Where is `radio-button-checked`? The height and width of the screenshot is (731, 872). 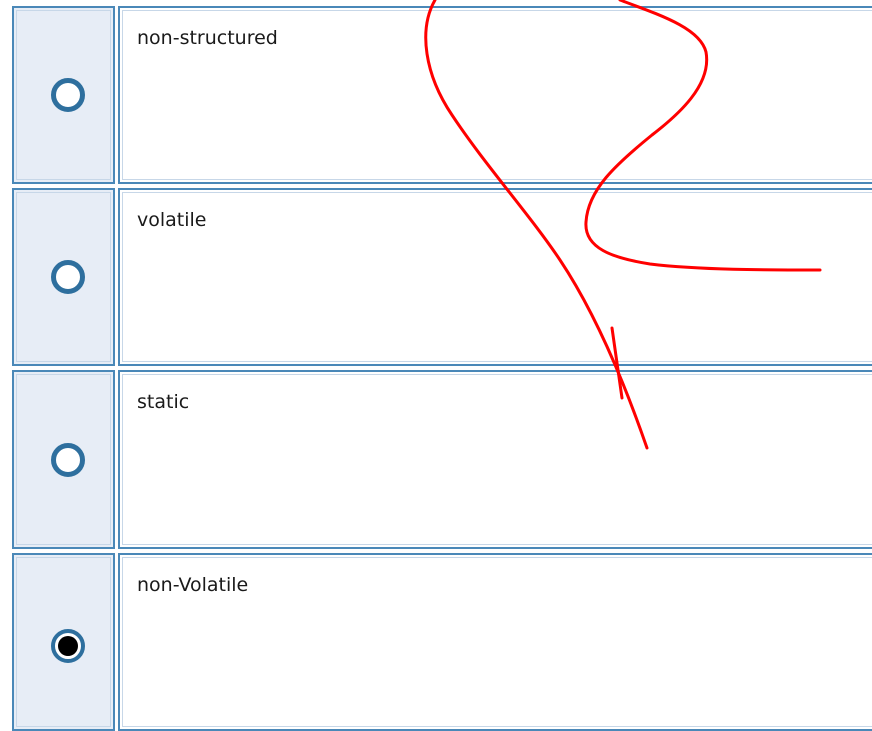
radio-button-checked is located at coordinates (68, 646).